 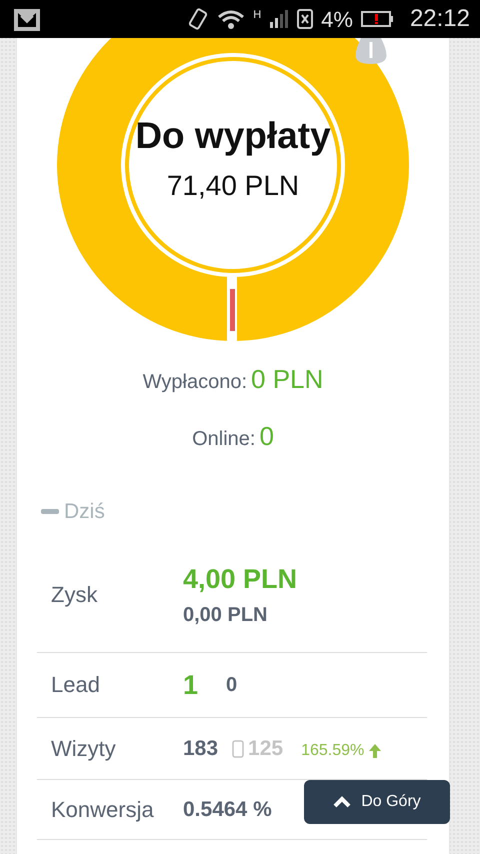 What do you see at coordinates (198, 19) in the screenshot?
I see `vibrate-icon` at bounding box center [198, 19].